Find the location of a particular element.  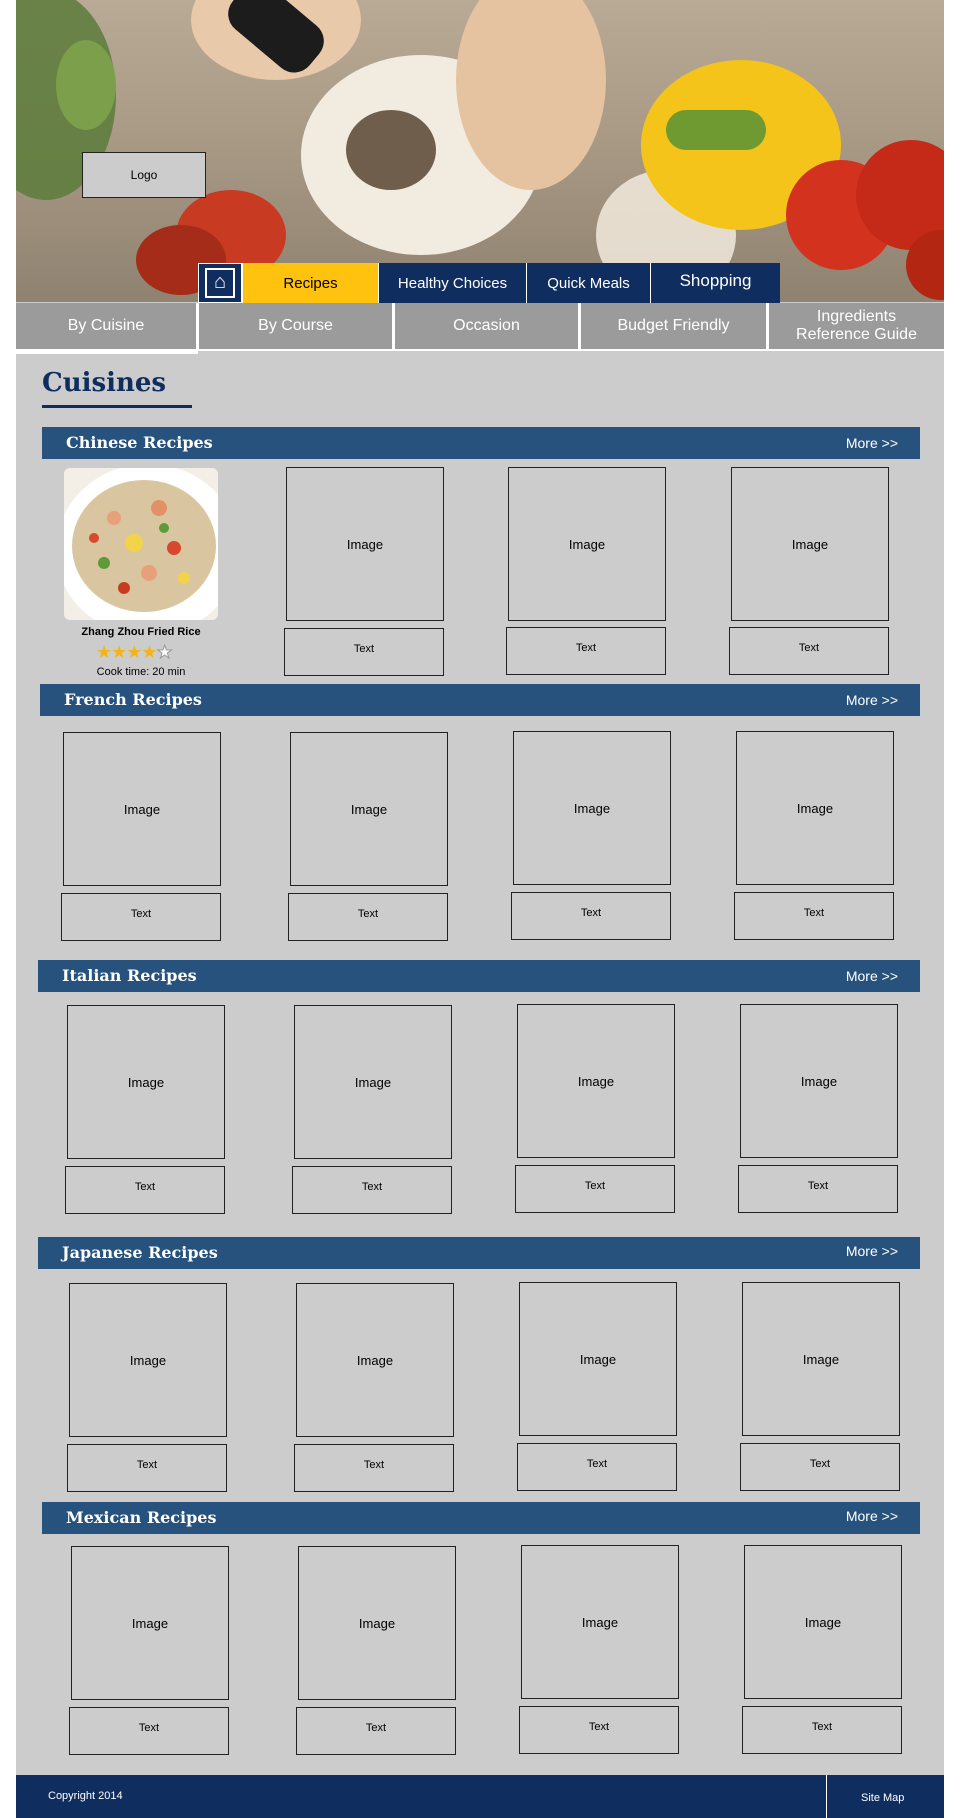

nav-shopping: Shopping is located at coordinates (715, 283).